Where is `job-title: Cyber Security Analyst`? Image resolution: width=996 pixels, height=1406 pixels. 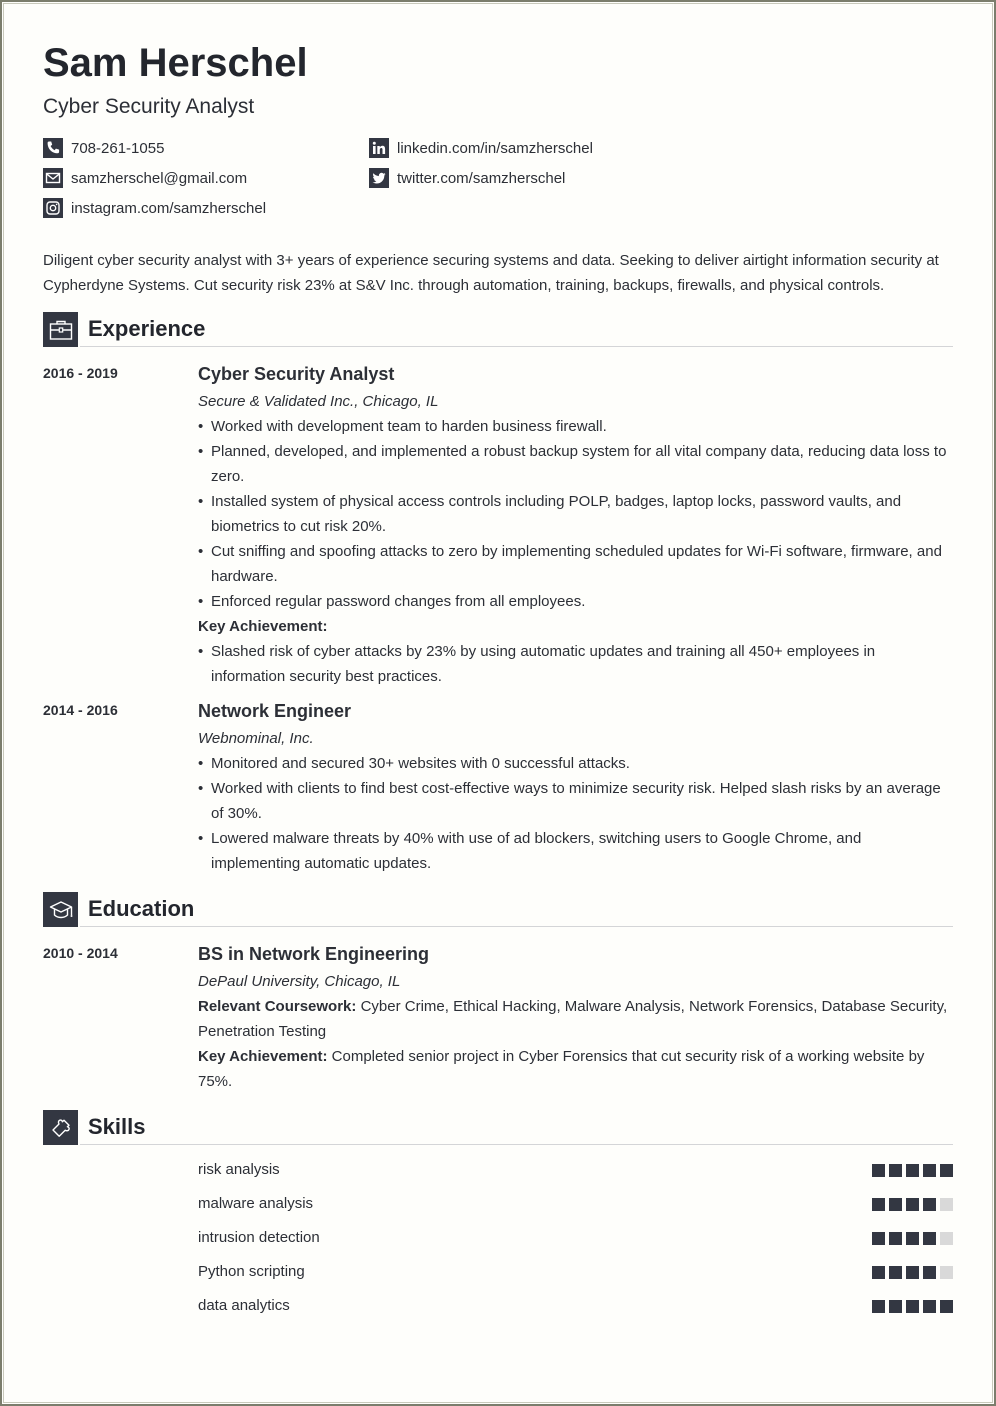
job-title: Cyber Security Analyst is located at coordinates (296, 374).